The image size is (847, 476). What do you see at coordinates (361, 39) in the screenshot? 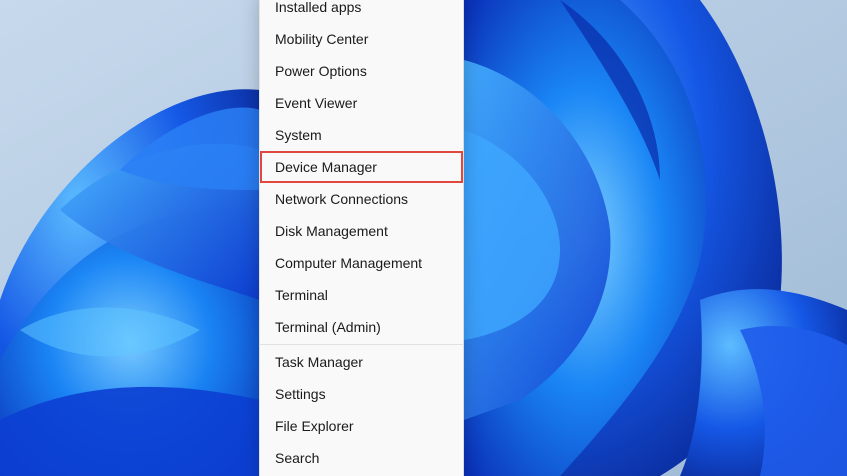
I see `menu-item-mobility-center: Mobility Center` at bounding box center [361, 39].